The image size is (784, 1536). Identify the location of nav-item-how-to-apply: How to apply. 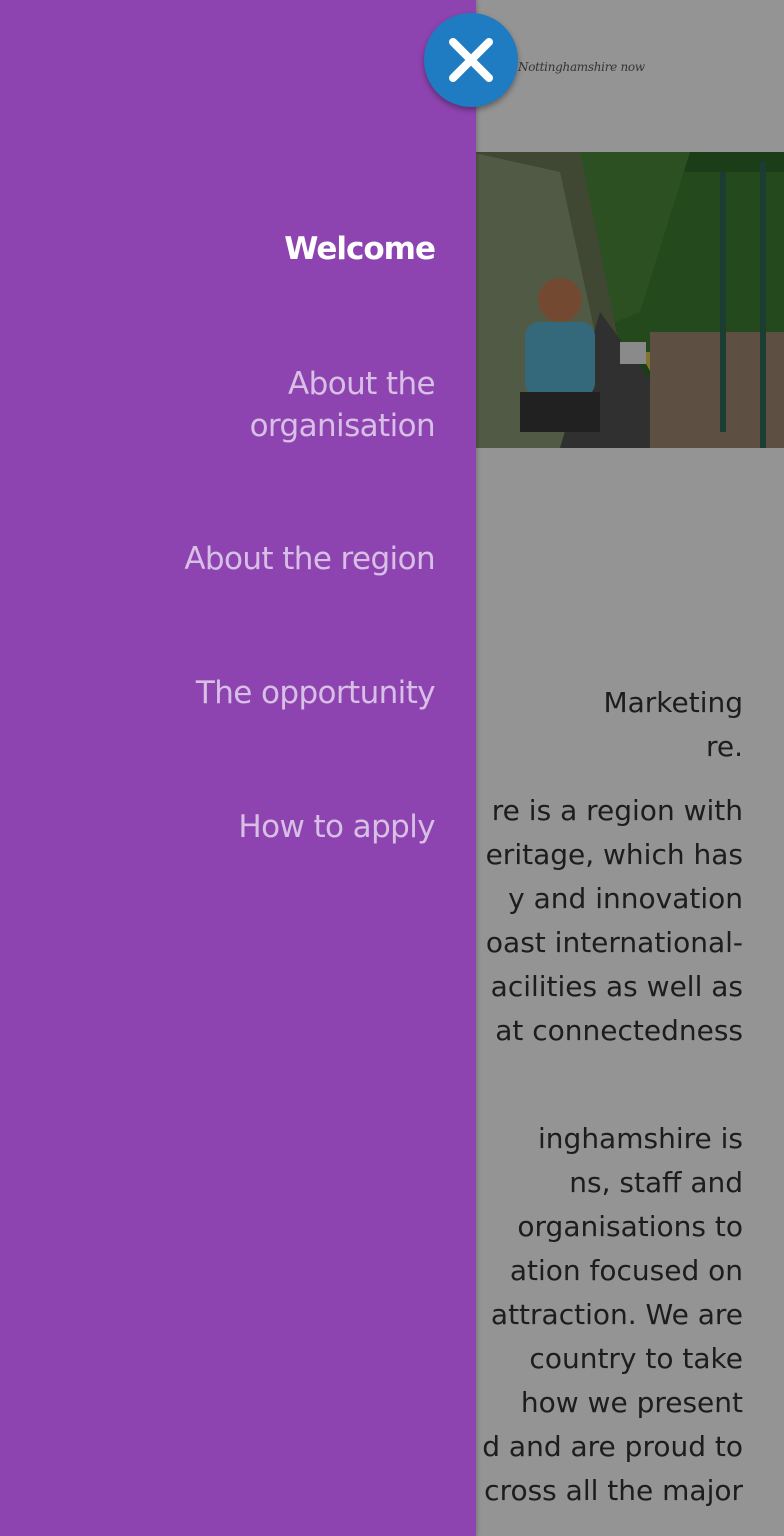
(235, 827).